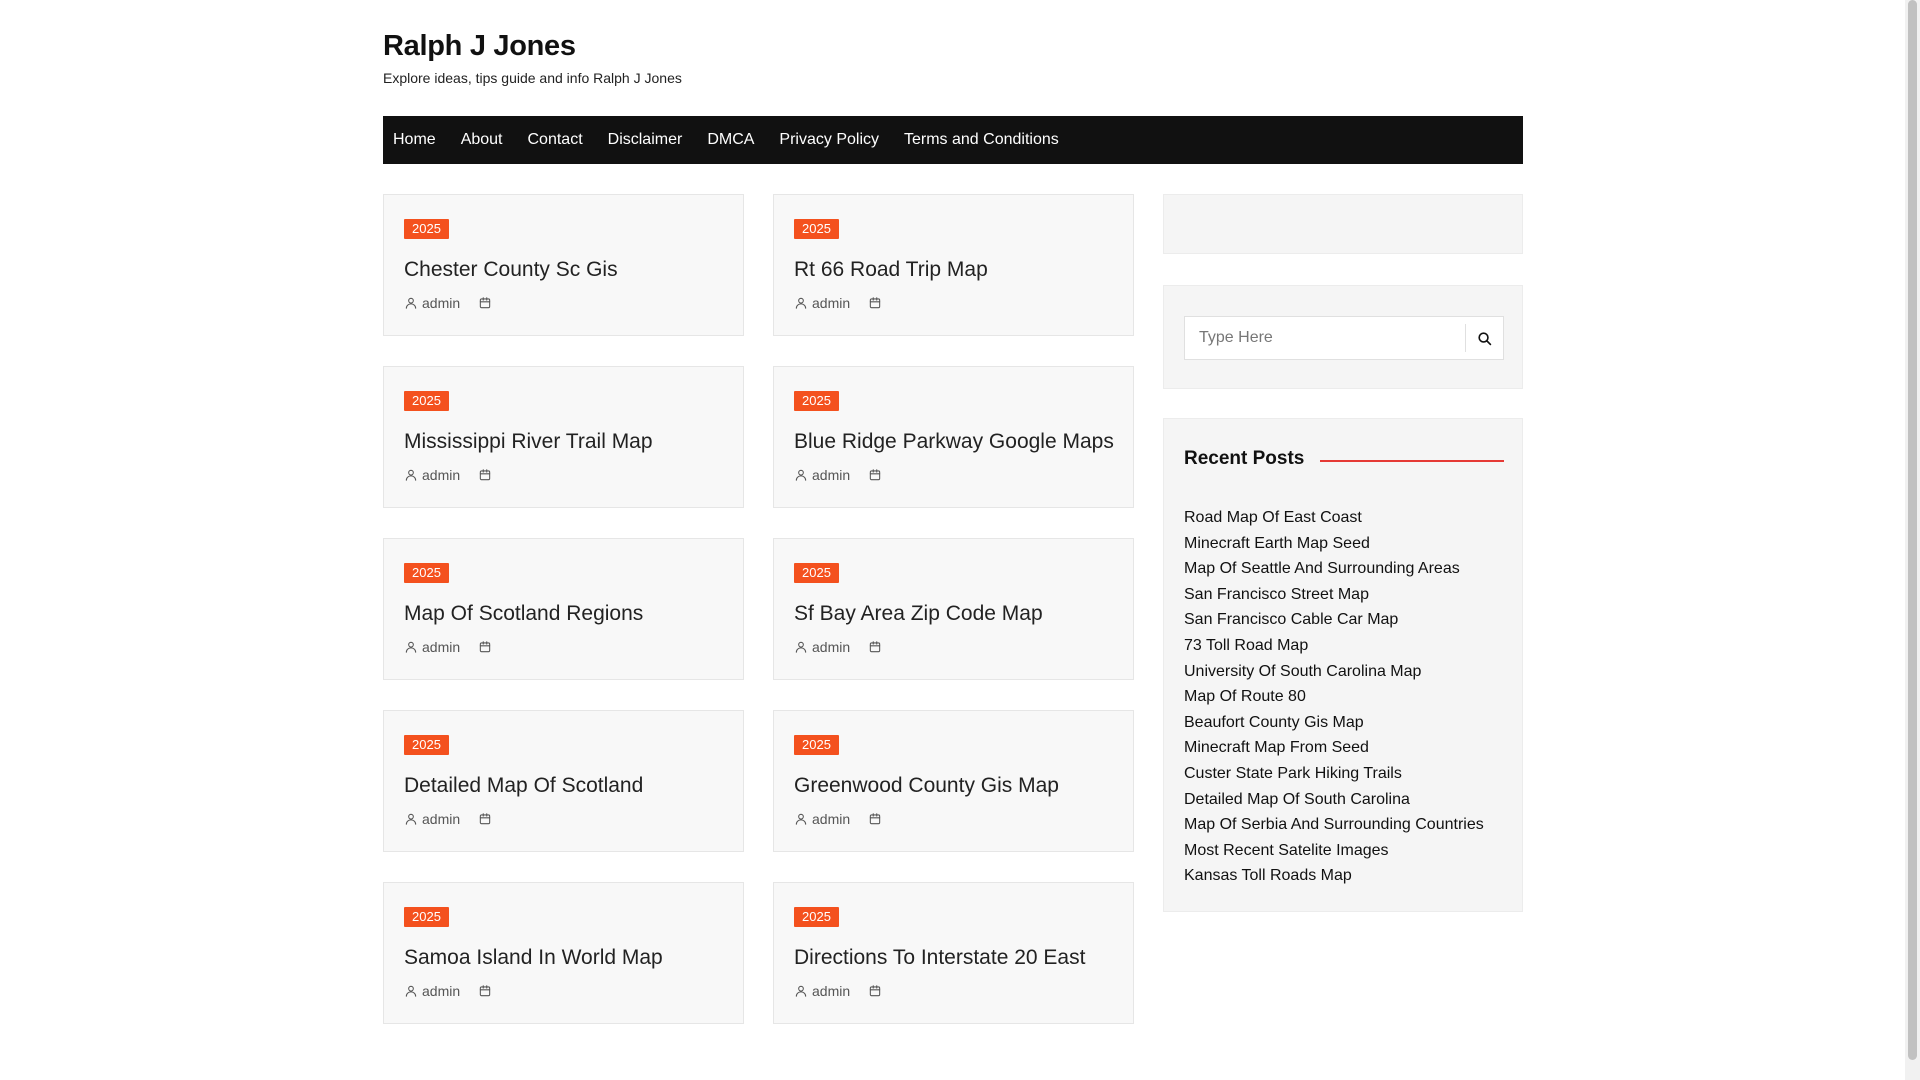 The width and height of the screenshot is (1920, 1080). What do you see at coordinates (523, 614) in the screenshot?
I see `post-title: Map Of Scotland Regions` at bounding box center [523, 614].